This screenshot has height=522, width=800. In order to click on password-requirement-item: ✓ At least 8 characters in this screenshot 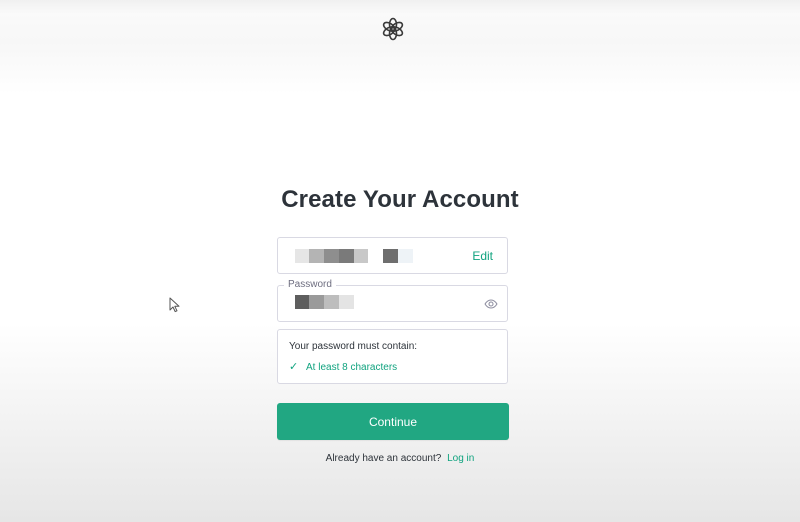, I will do `click(343, 366)`.